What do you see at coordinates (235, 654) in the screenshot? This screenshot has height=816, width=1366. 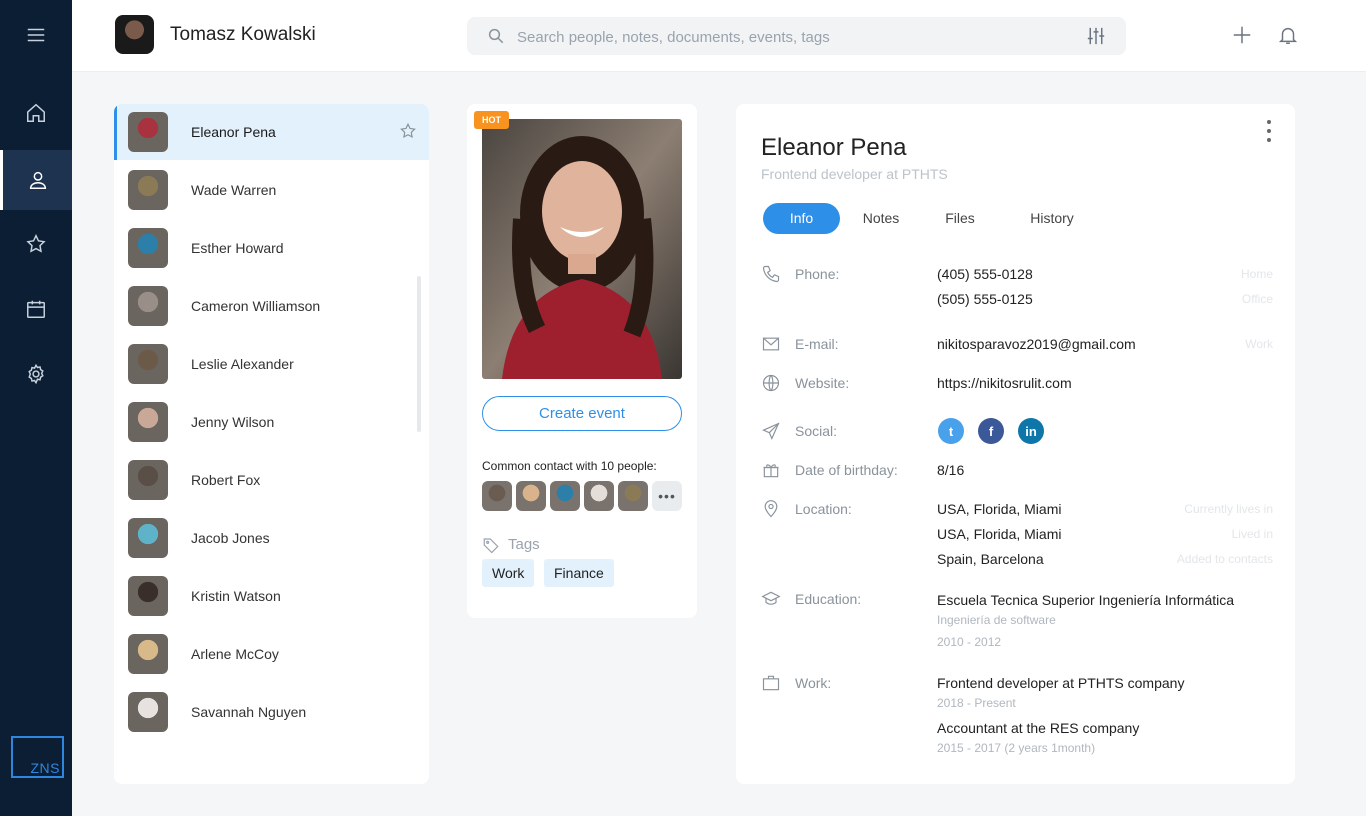 I see `contact-name-label: Arlene McCoy` at bounding box center [235, 654].